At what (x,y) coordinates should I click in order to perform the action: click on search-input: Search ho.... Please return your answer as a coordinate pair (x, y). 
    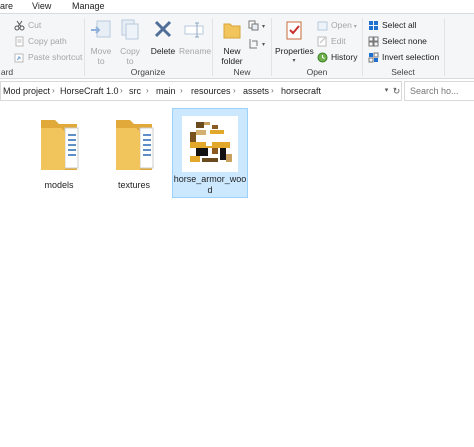
    Looking at the image, I should click on (434, 91).